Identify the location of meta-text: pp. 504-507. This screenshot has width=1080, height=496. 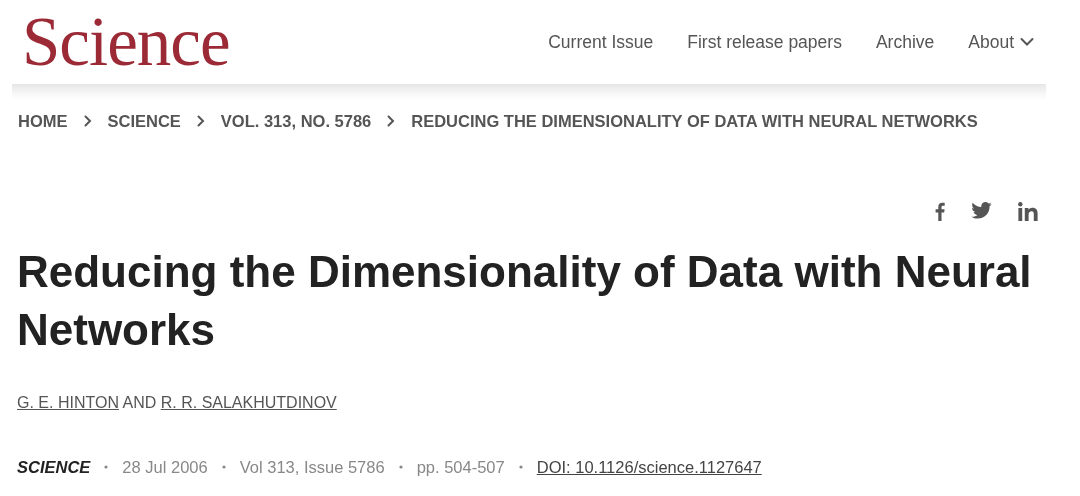
(460, 467).